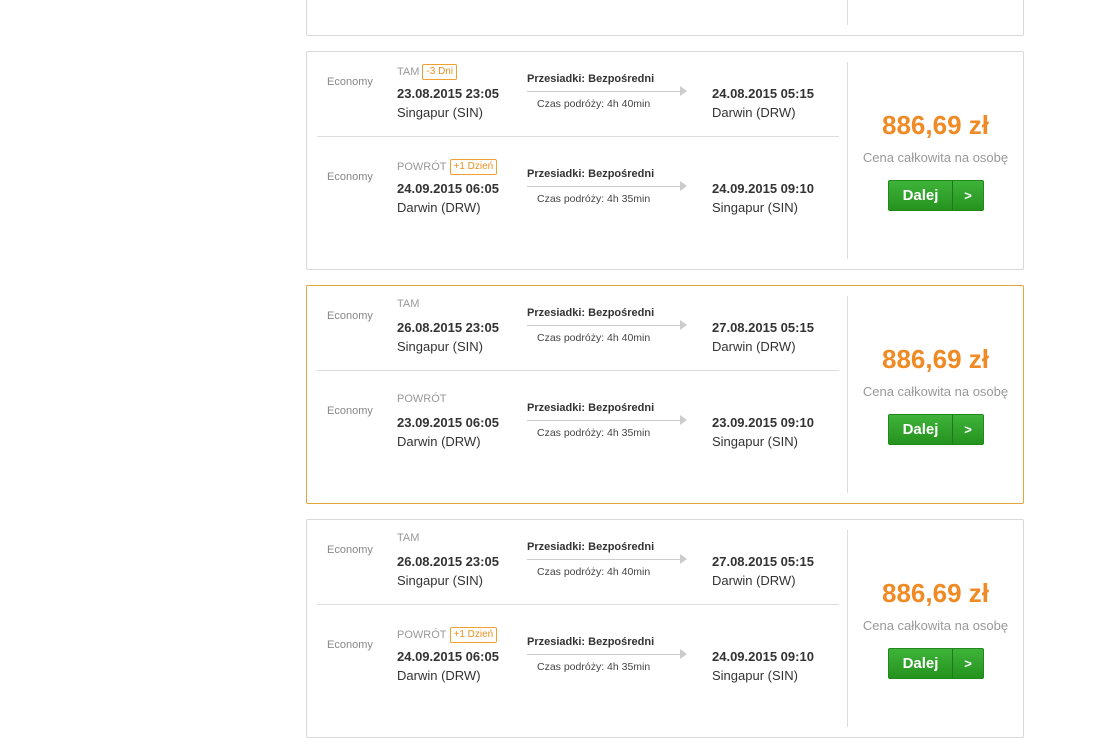 The width and height of the screenshot is (1096, 738). Describe the element at coordinates (448, 93) in the screenshot. I see `departure-datetime: 23.08.2015 23:05` at that location.